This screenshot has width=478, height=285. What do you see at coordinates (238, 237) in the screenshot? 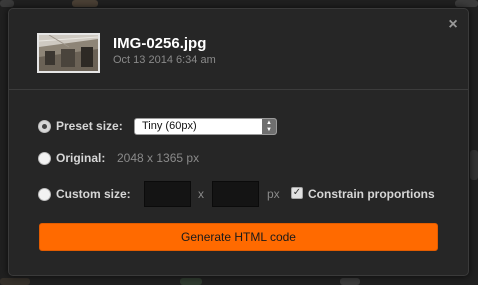
I see `generate-html-button: Generate HTML code` at bounding box center [238, 237].